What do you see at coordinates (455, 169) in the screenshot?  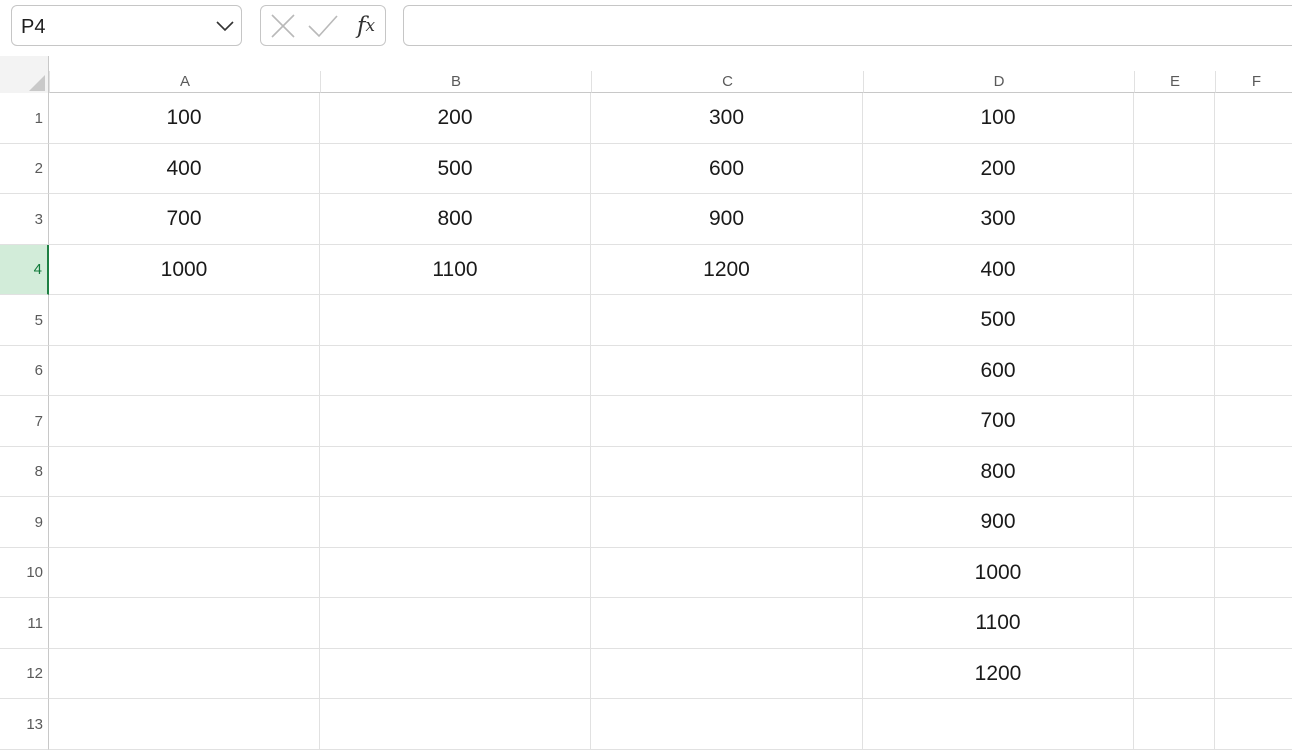 I see `cell-b2: 500` at bounding box center [455, 169].